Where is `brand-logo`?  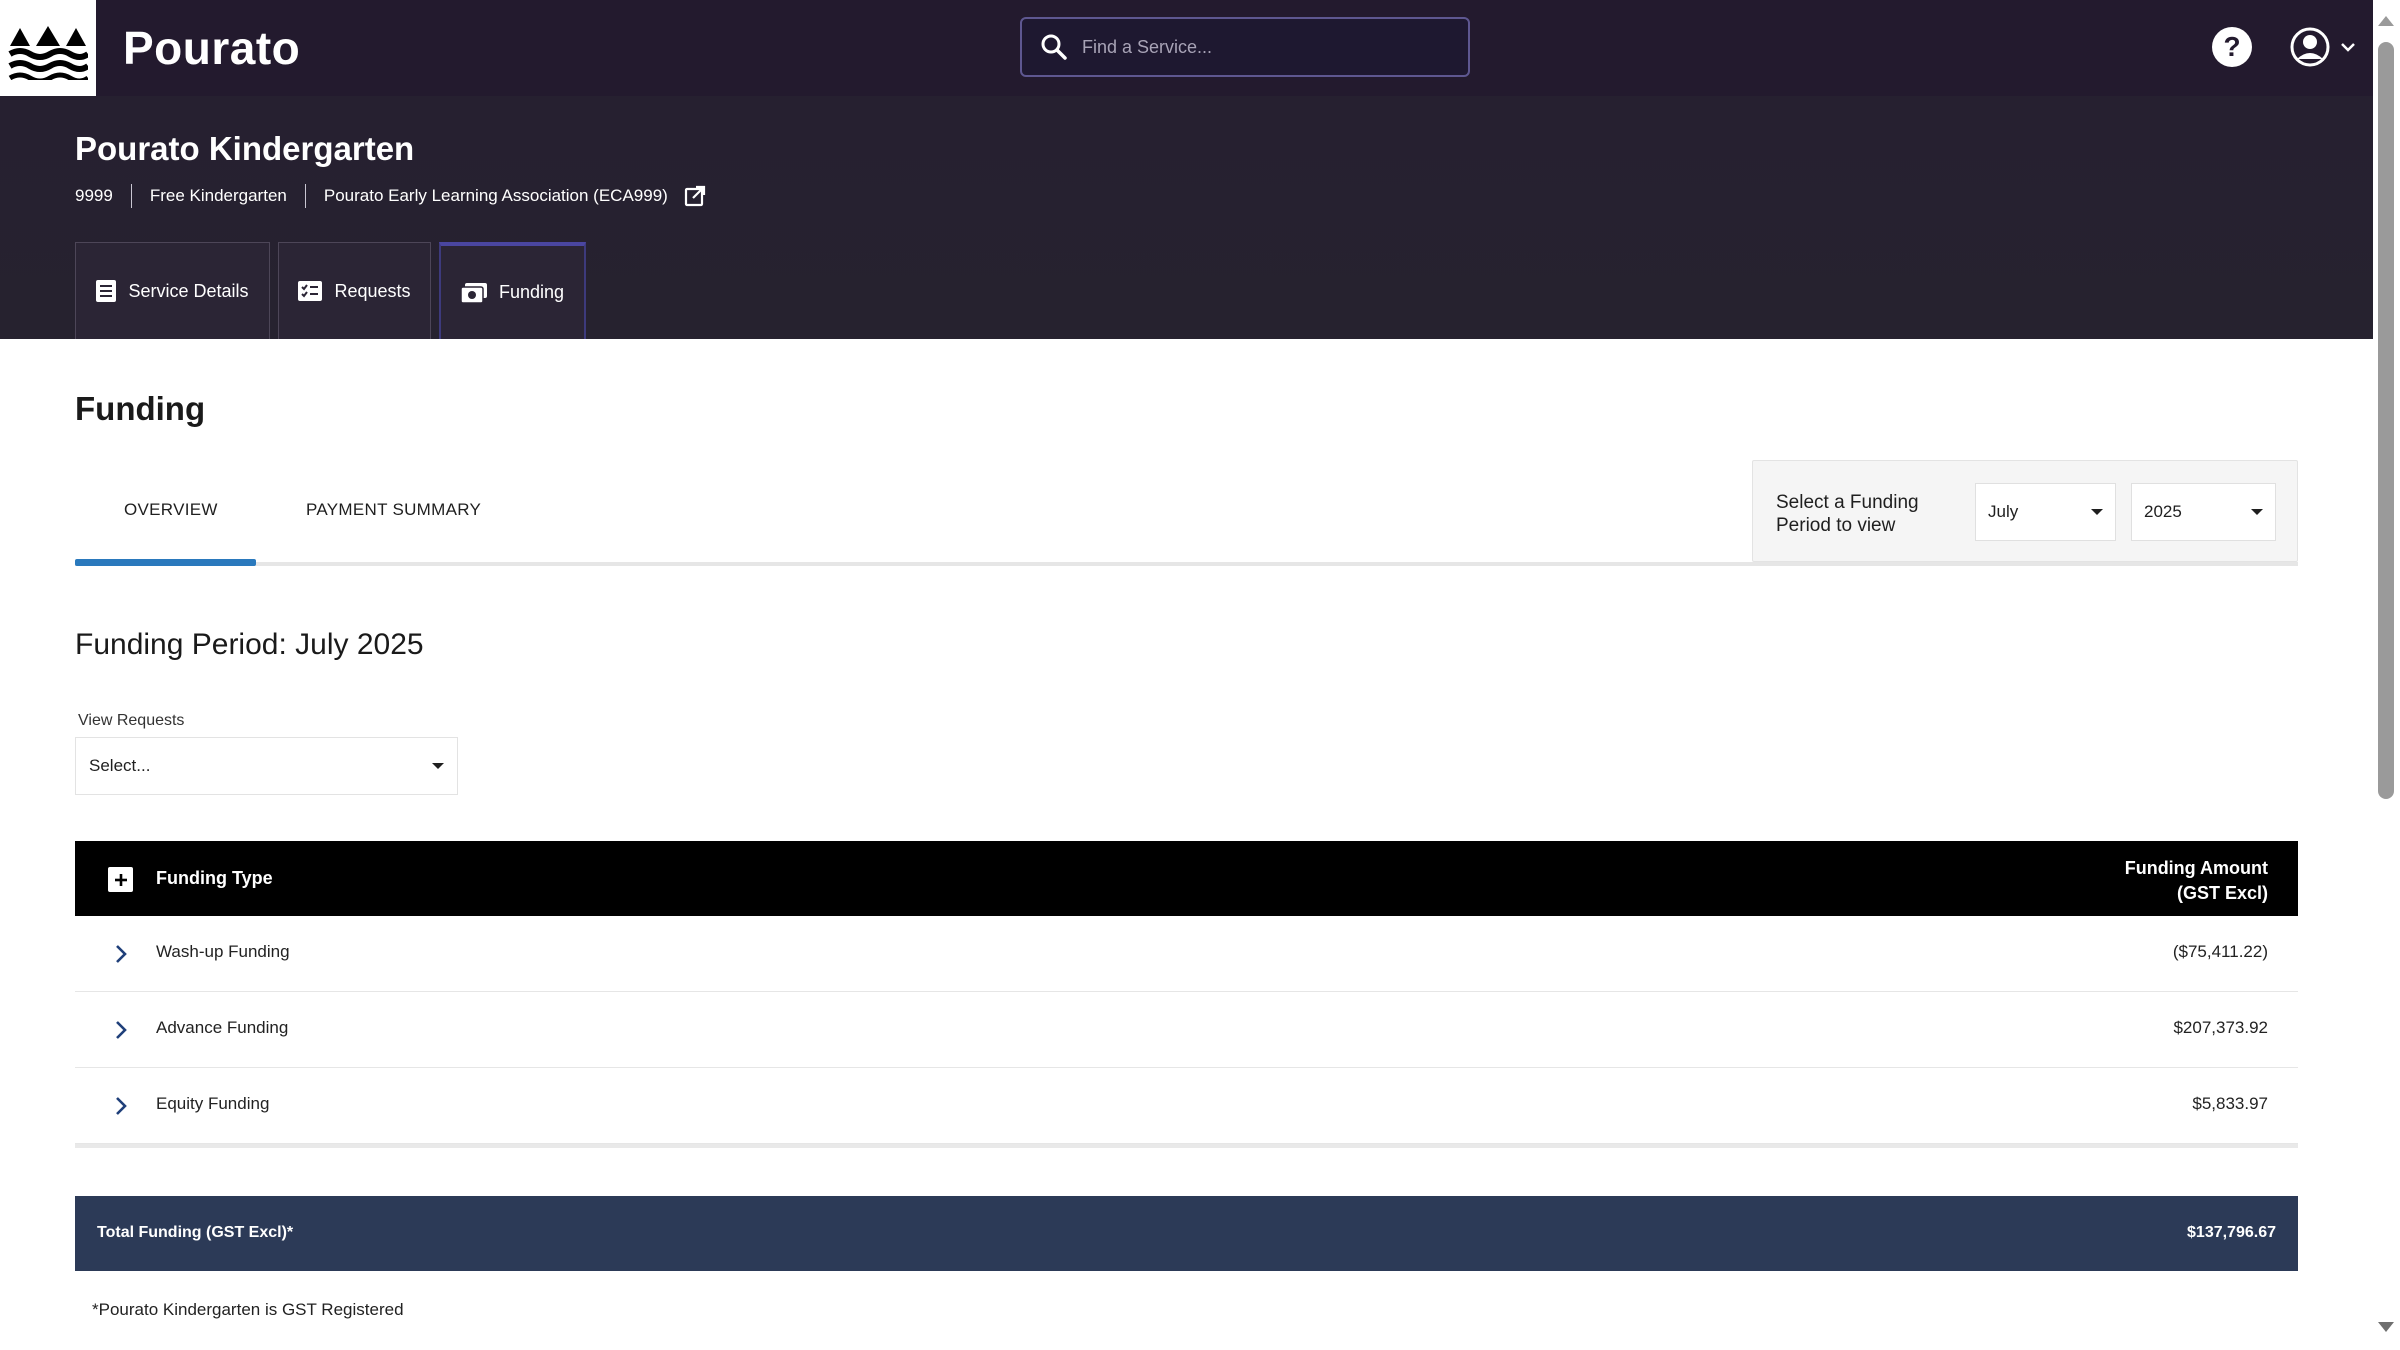
brand-logo is located at coordinates (48, 48).